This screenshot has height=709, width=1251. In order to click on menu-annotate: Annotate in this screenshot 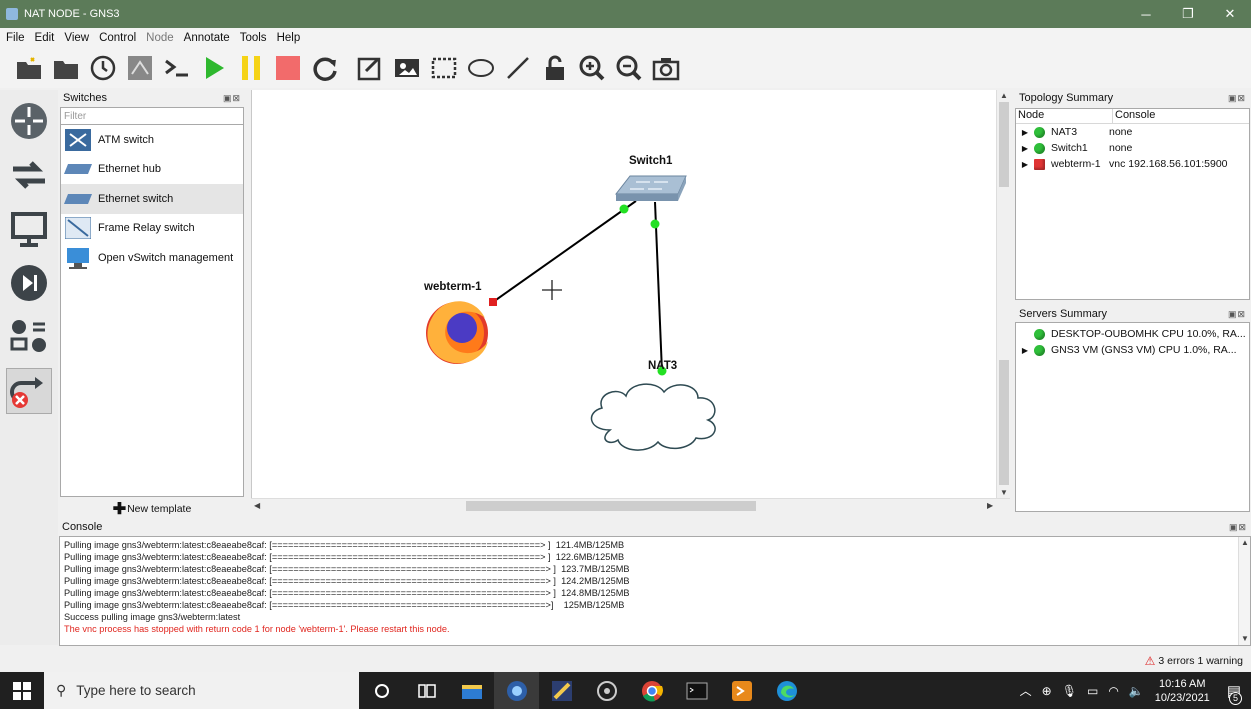, I will do `click(207, 38)`.